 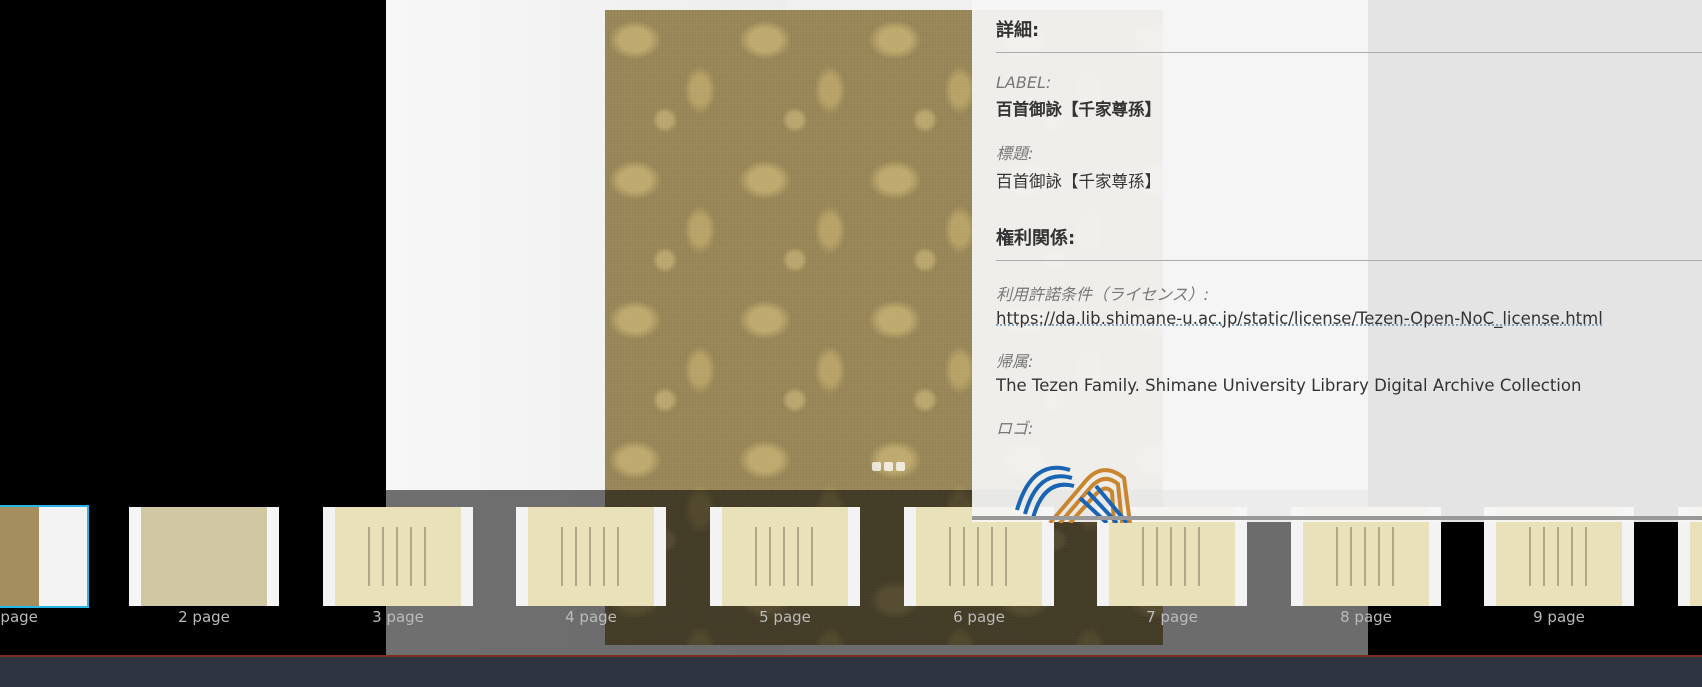 What do you see at coordinates (1103, 294) in the screenshot?
I see `license-label: 利用許諾条件（ライセンス）:` at bounding box center [1103, 294].